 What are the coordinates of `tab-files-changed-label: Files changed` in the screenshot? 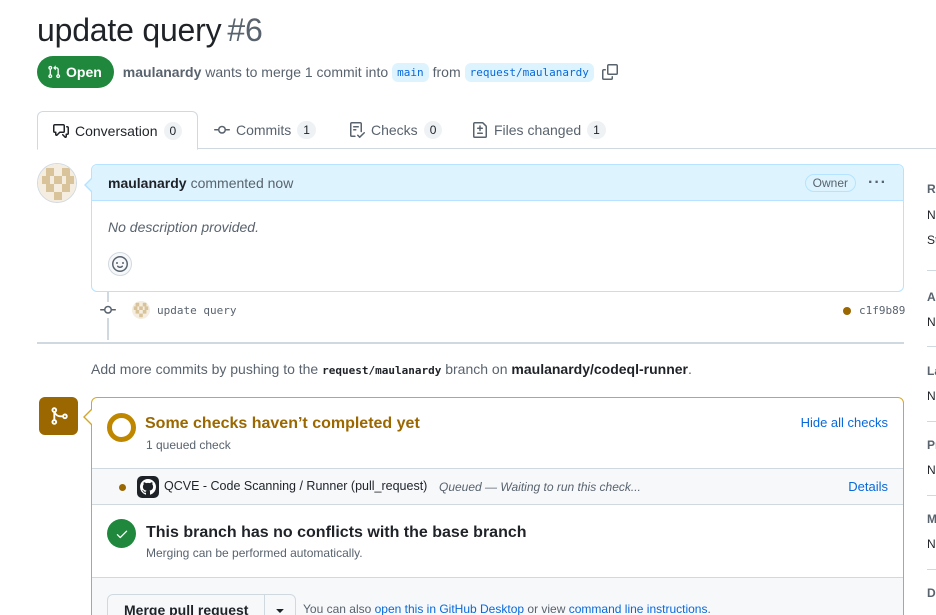 It's located at (538, 130).